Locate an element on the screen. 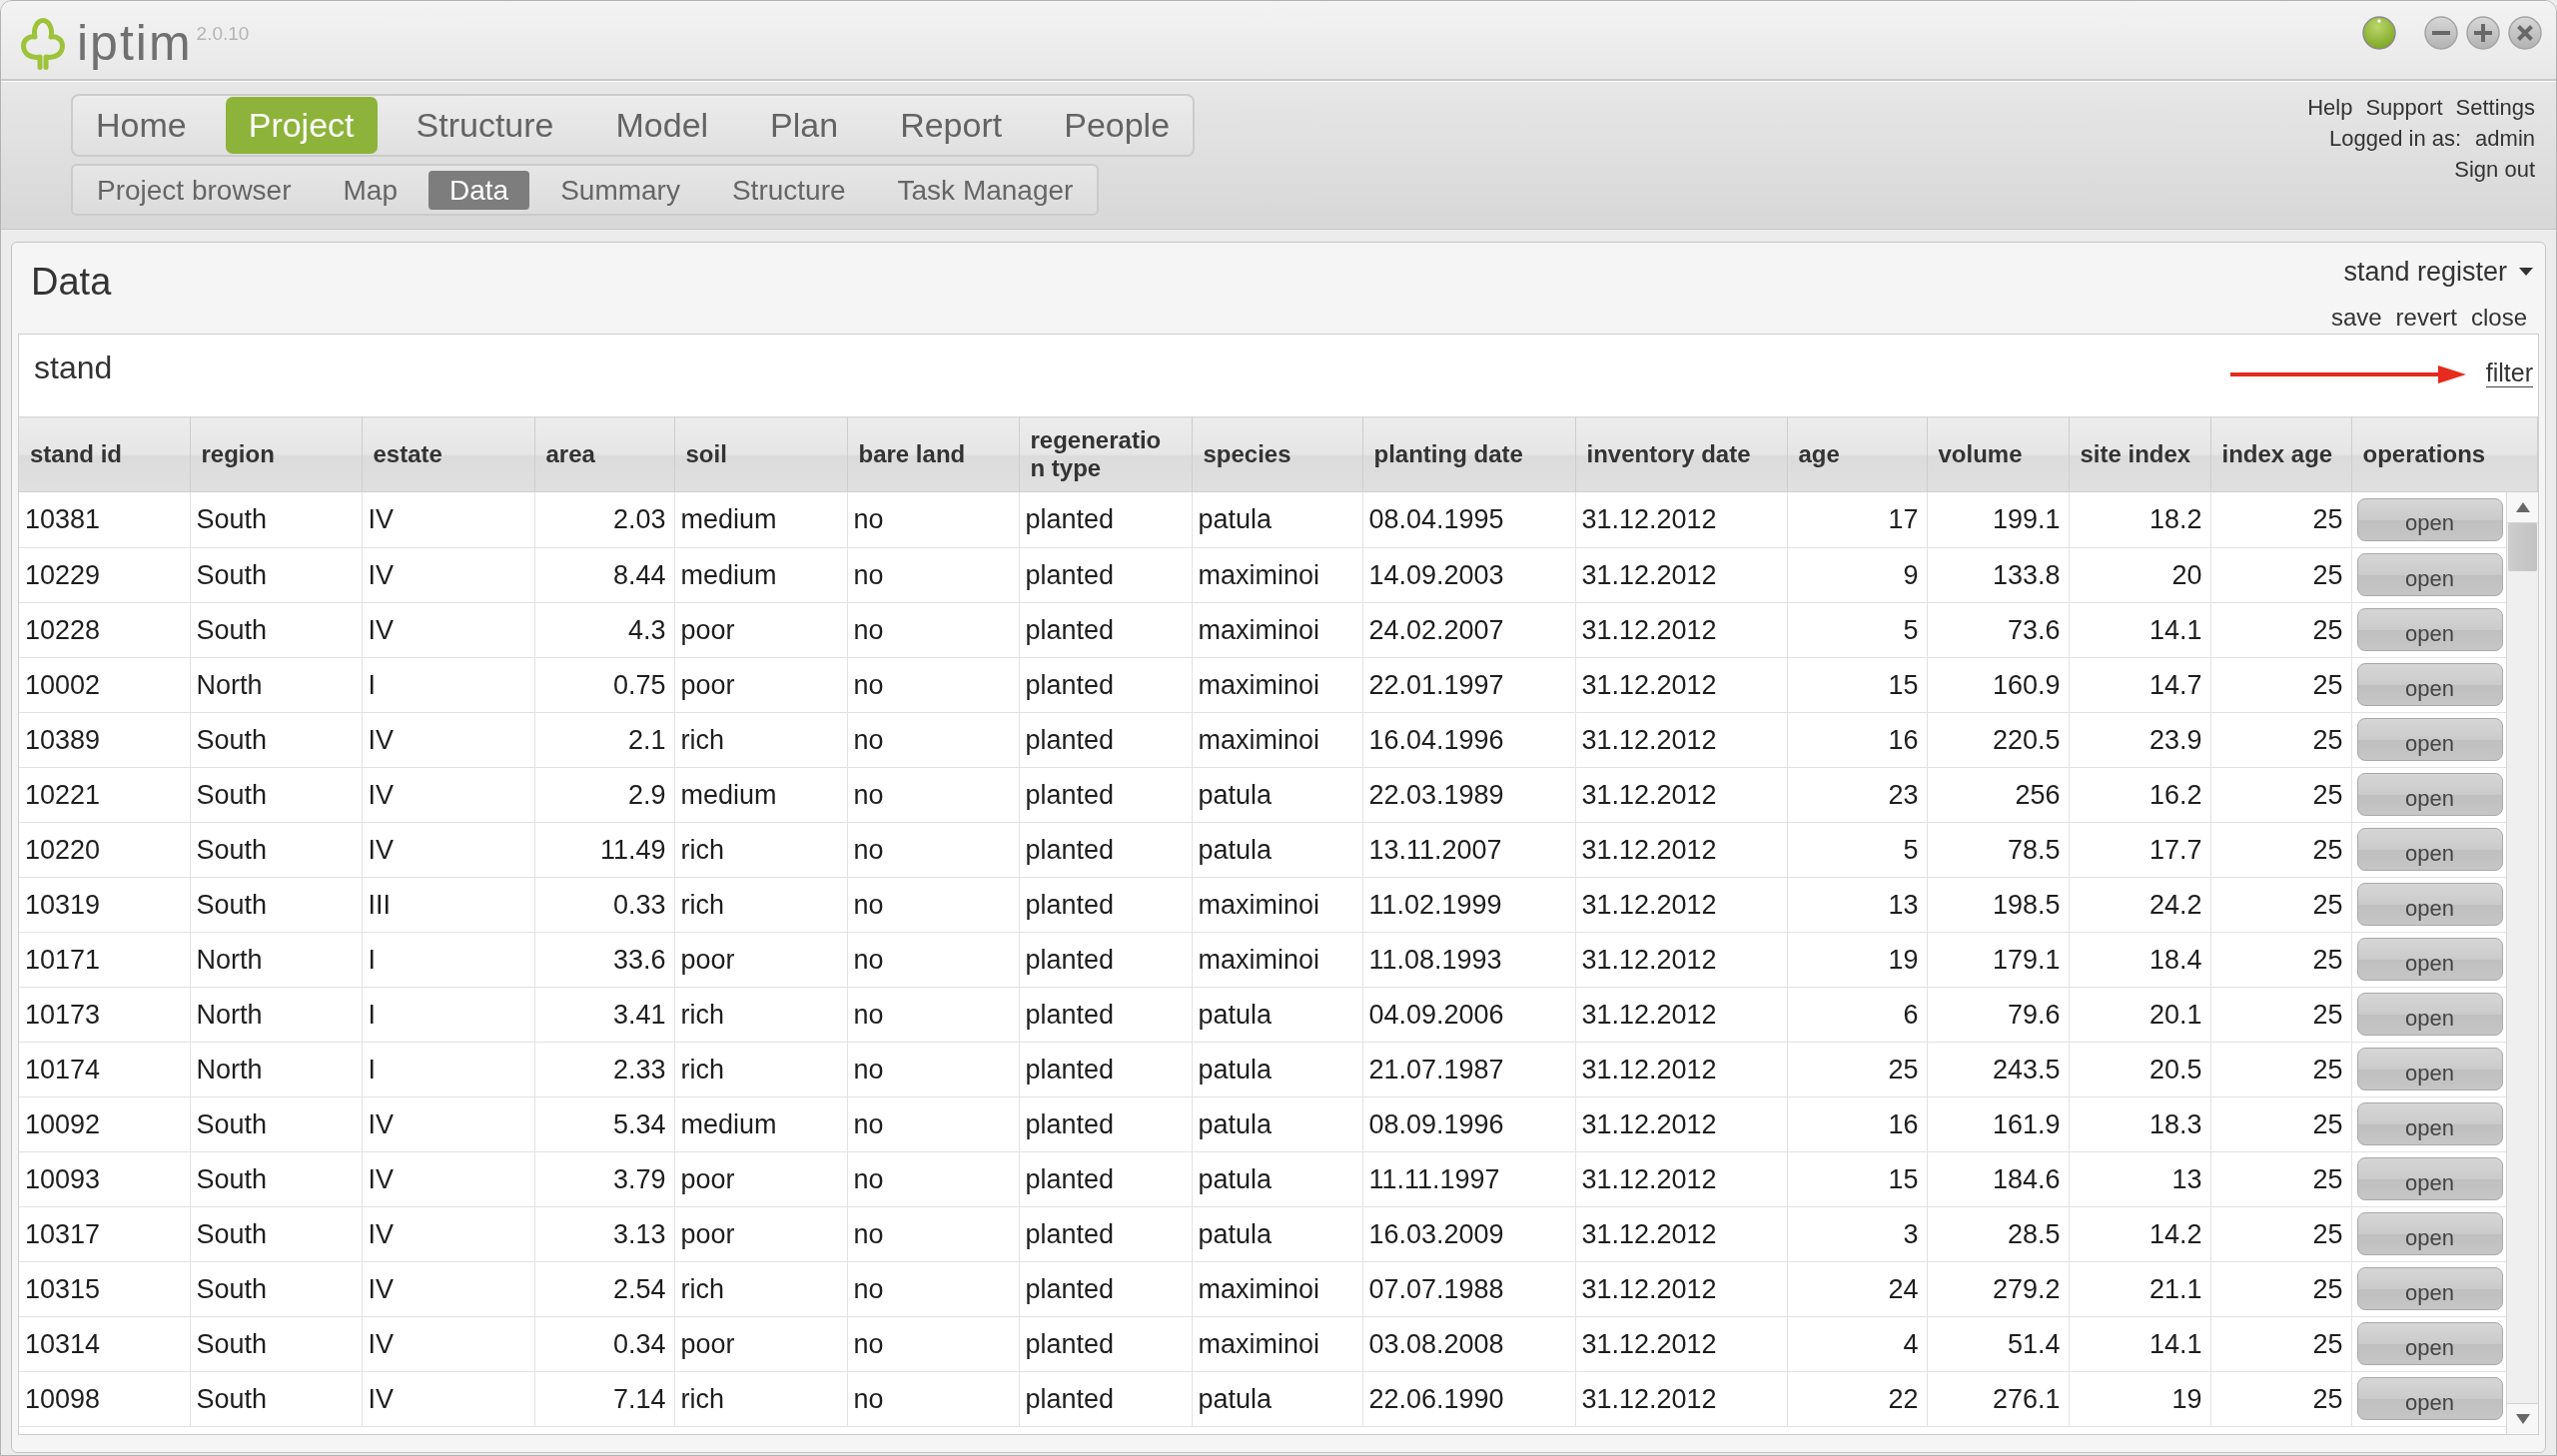 The width and height of the screenshot is (2557, 1456). table-cell: 2.03 is located at coordinates (604, 519).